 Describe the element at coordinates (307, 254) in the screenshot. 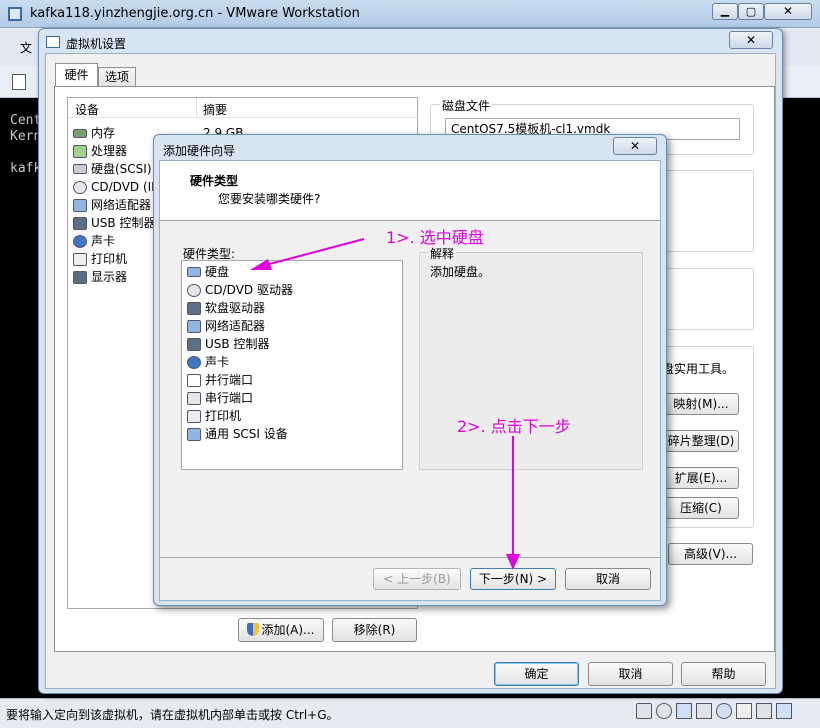

I see `arrow-to-hdd` at that location.